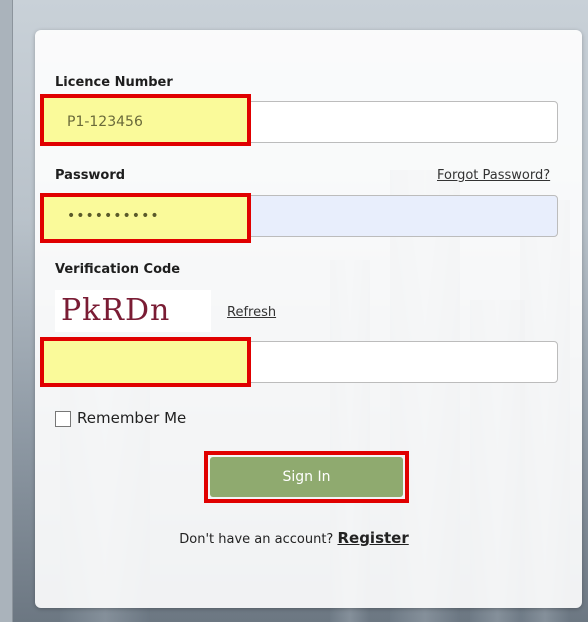 The width and height of the screenshot is (588, 622). Describe the element at coordinates (145, 120) in the screenshot. I see `licence-highlight-box` at that location.